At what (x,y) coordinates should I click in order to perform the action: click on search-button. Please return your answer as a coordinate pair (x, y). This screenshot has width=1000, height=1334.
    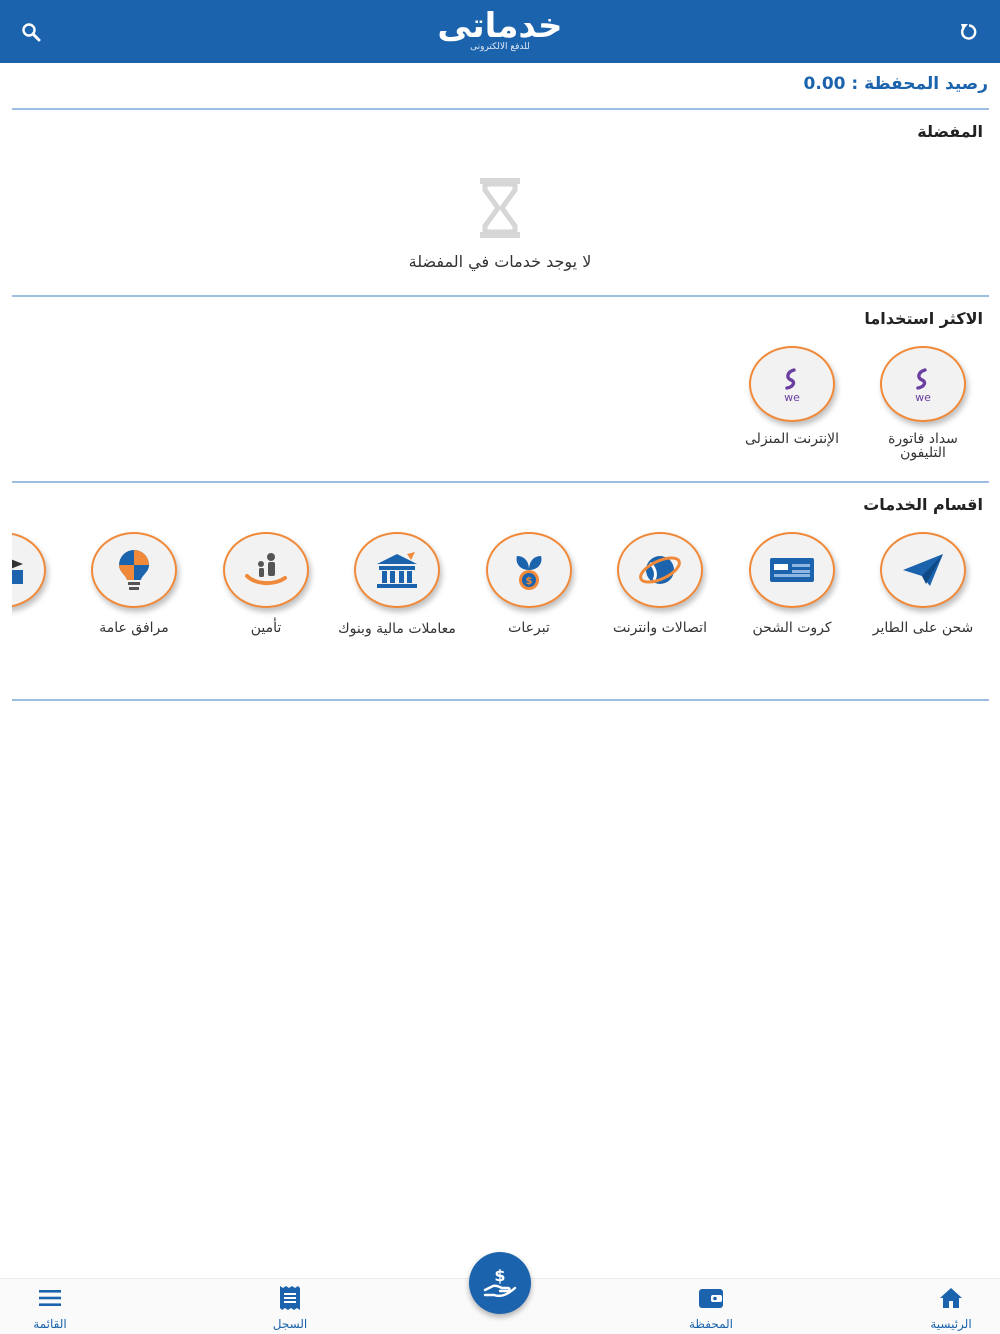
    Looking at the image, I should click on (31, 32).